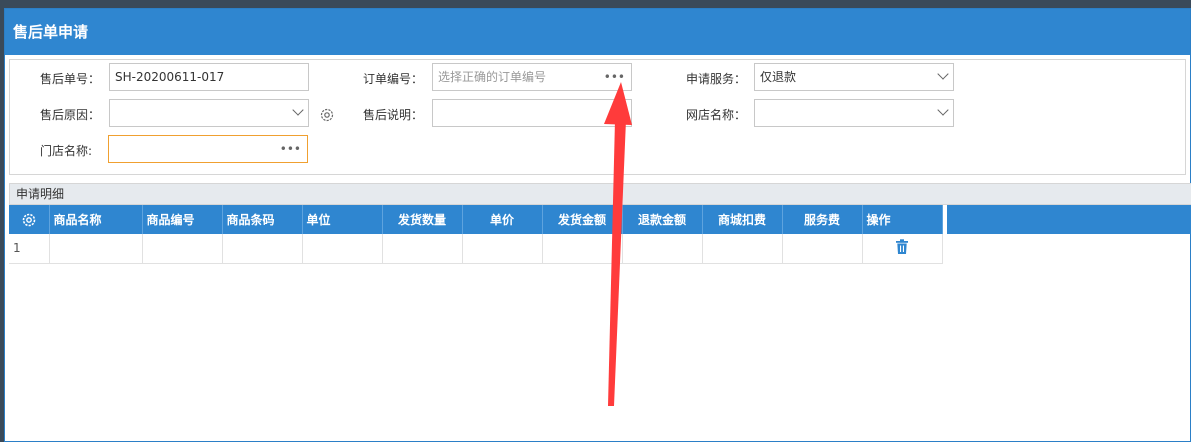 The width and height of the screenshot is (1191, 442). Describe the element at coordinates (208, 149) in the screenshot. I see `store-field: •••` at that location.